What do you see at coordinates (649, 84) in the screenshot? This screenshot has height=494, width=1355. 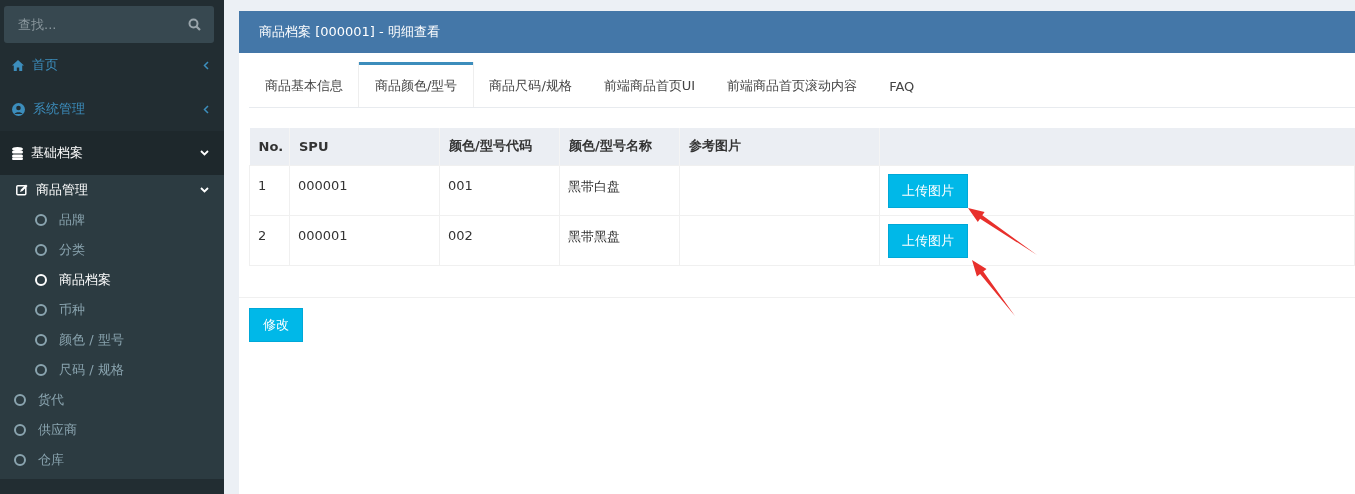 I see `tab: 前端商品首页UI` at bounding box center [649, 84].